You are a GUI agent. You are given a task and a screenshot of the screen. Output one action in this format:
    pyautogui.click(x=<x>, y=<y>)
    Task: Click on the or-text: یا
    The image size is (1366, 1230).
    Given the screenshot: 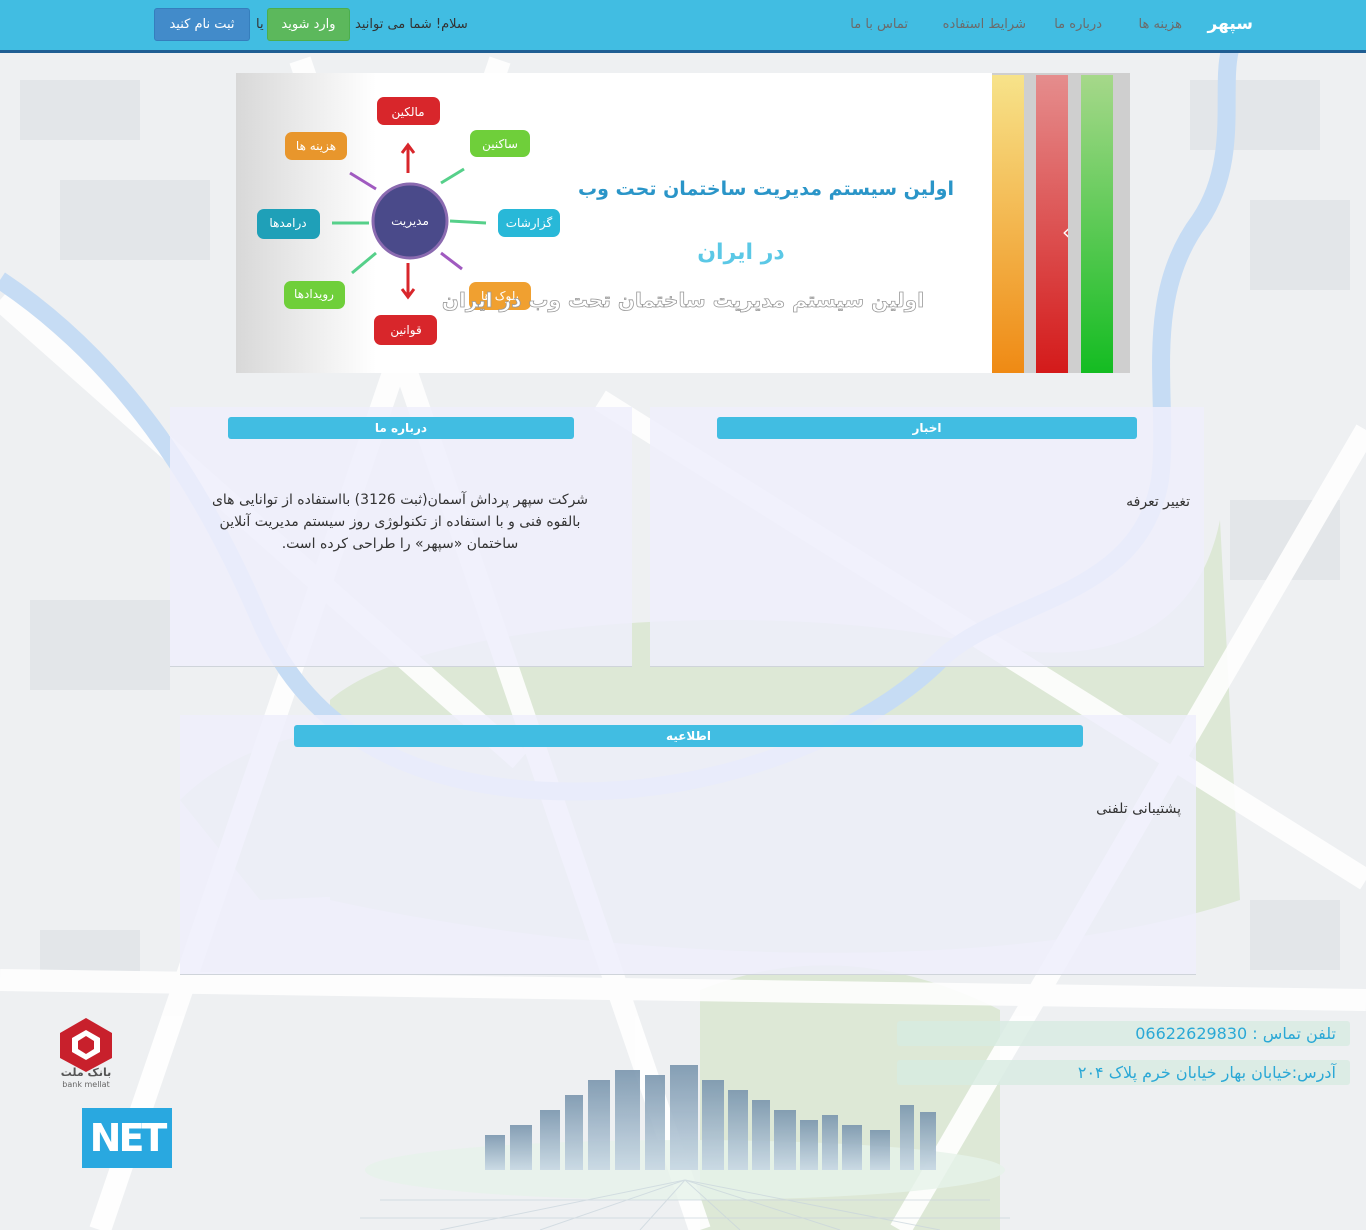 What is the action you would take?
    pyautogui.click(x=260, y=24)
    